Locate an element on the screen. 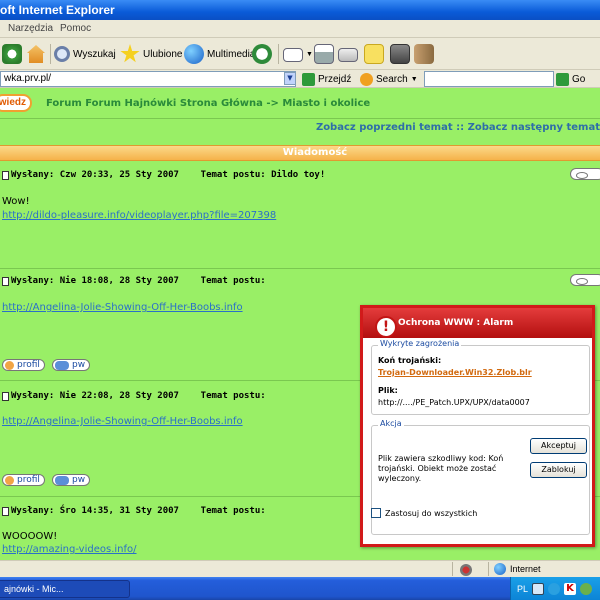 Image resolution: width=600 pixels, height=600 pixels. go-button: Przejdź is located at coordinates (326, 79).